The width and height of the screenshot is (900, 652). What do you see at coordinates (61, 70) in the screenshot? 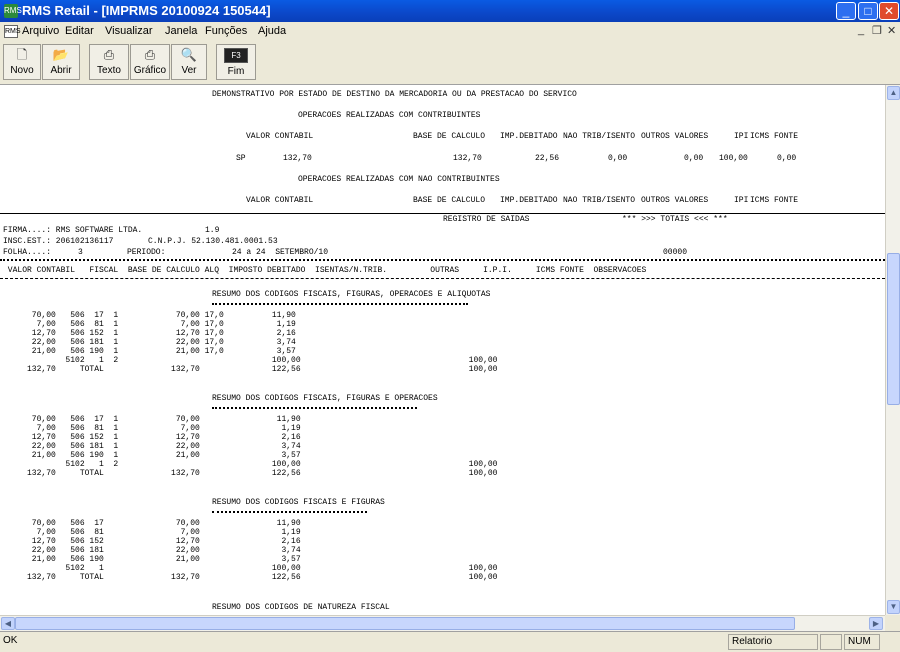
I see `abrir-label: Abrir` at bounding box center [61, 70].